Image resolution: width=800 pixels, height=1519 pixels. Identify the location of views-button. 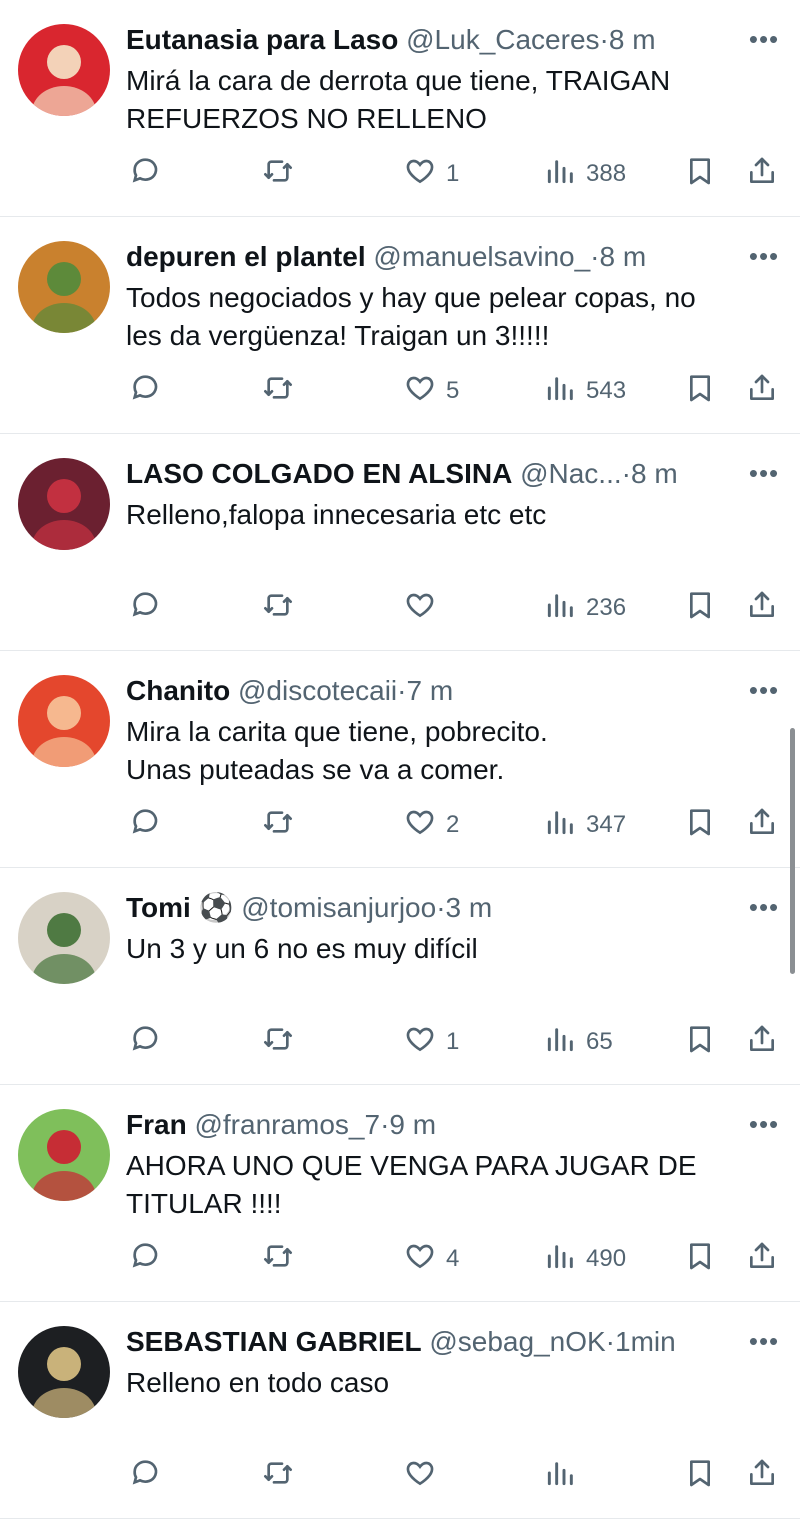
(565, 1476).